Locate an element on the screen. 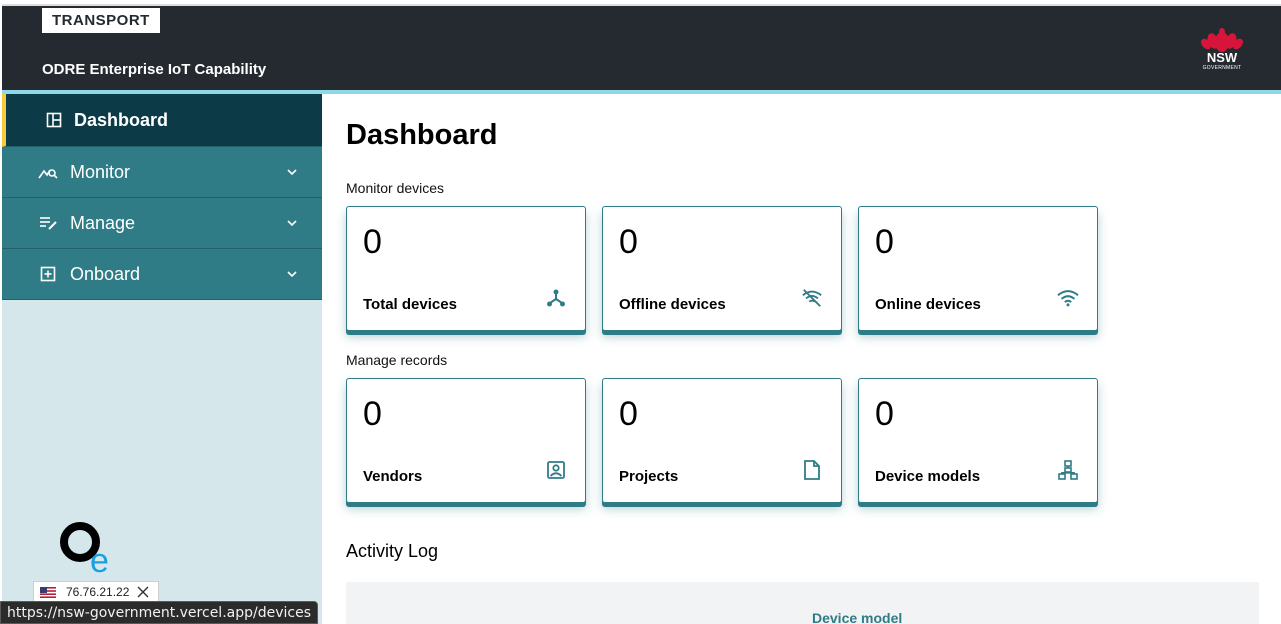 Image resolution: width=1281 pixels, height=624 pixels. nsw-government-logo: NSW GOVERNMENT is located at coordinates (1222, 51).